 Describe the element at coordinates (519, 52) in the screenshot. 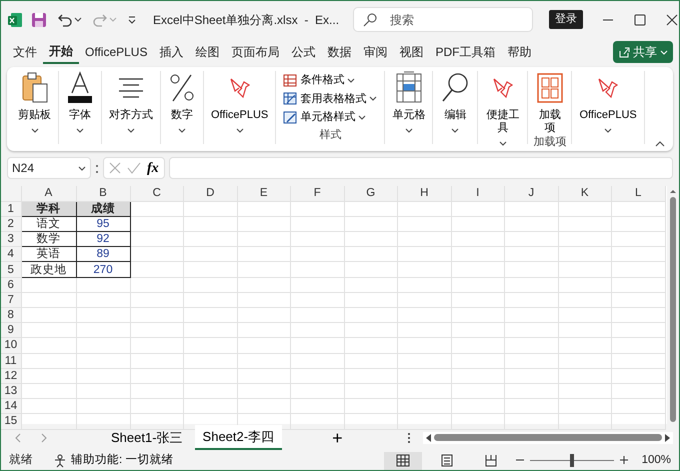

I see `ribbon-tab: 帮助` at that location.